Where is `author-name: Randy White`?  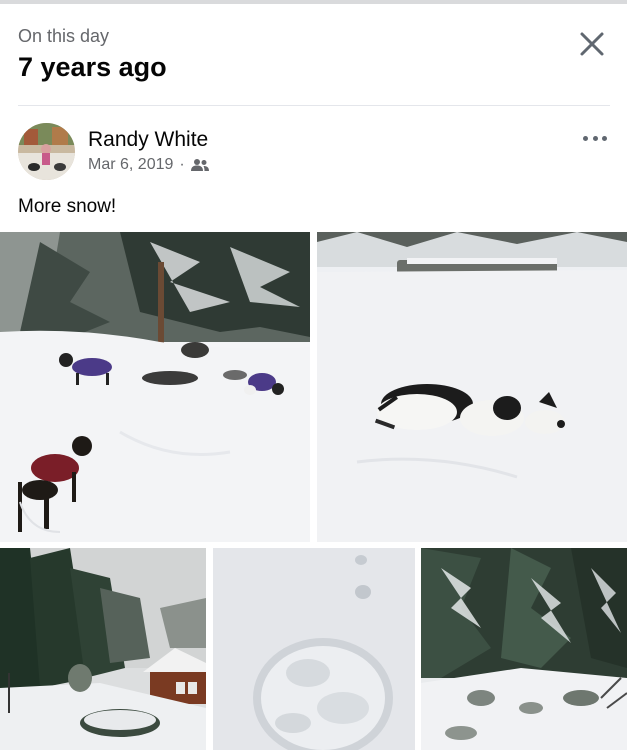 author-name: Randy White is located at coordinates (148, 140).